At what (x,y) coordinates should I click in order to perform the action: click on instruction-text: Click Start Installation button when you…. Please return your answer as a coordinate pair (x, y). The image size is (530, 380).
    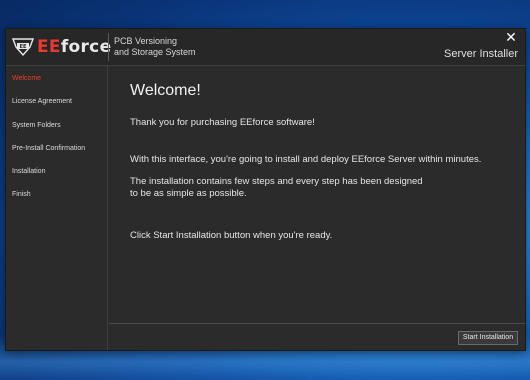
    Looking at the image, I should click on (231, 235).